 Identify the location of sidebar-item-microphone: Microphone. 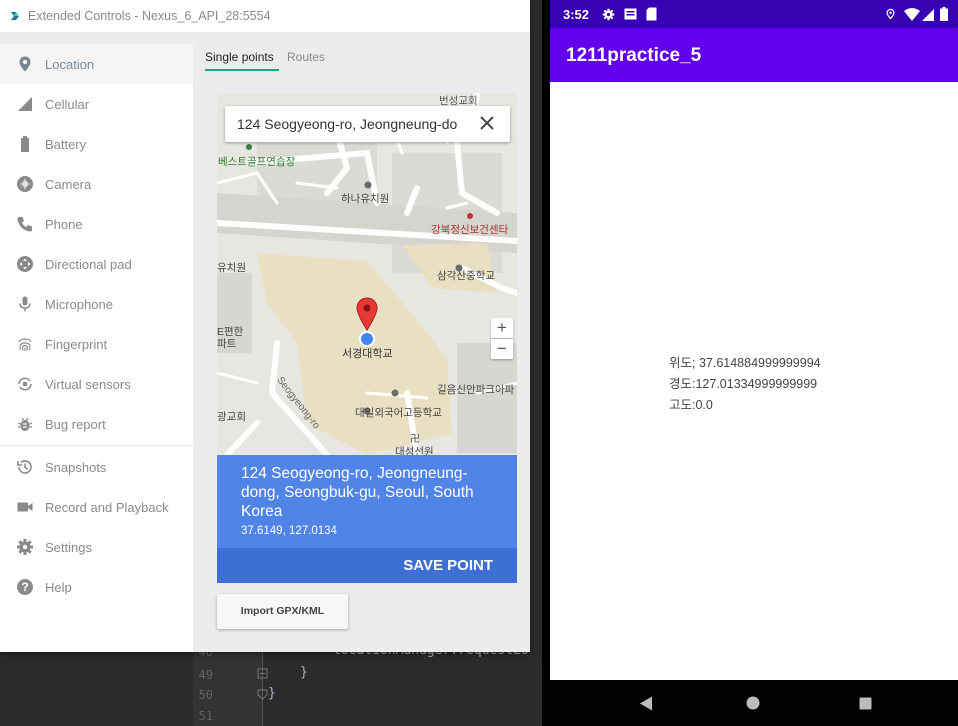
(96, 304).